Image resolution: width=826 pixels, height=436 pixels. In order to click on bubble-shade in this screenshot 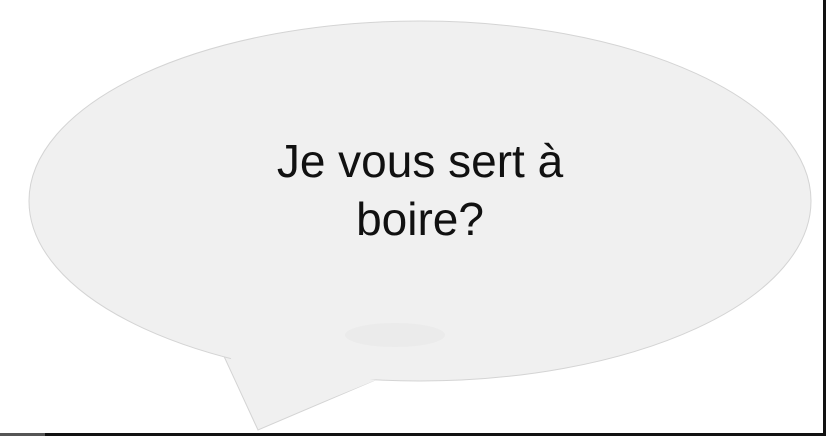, I will do `click(395, 335)`.